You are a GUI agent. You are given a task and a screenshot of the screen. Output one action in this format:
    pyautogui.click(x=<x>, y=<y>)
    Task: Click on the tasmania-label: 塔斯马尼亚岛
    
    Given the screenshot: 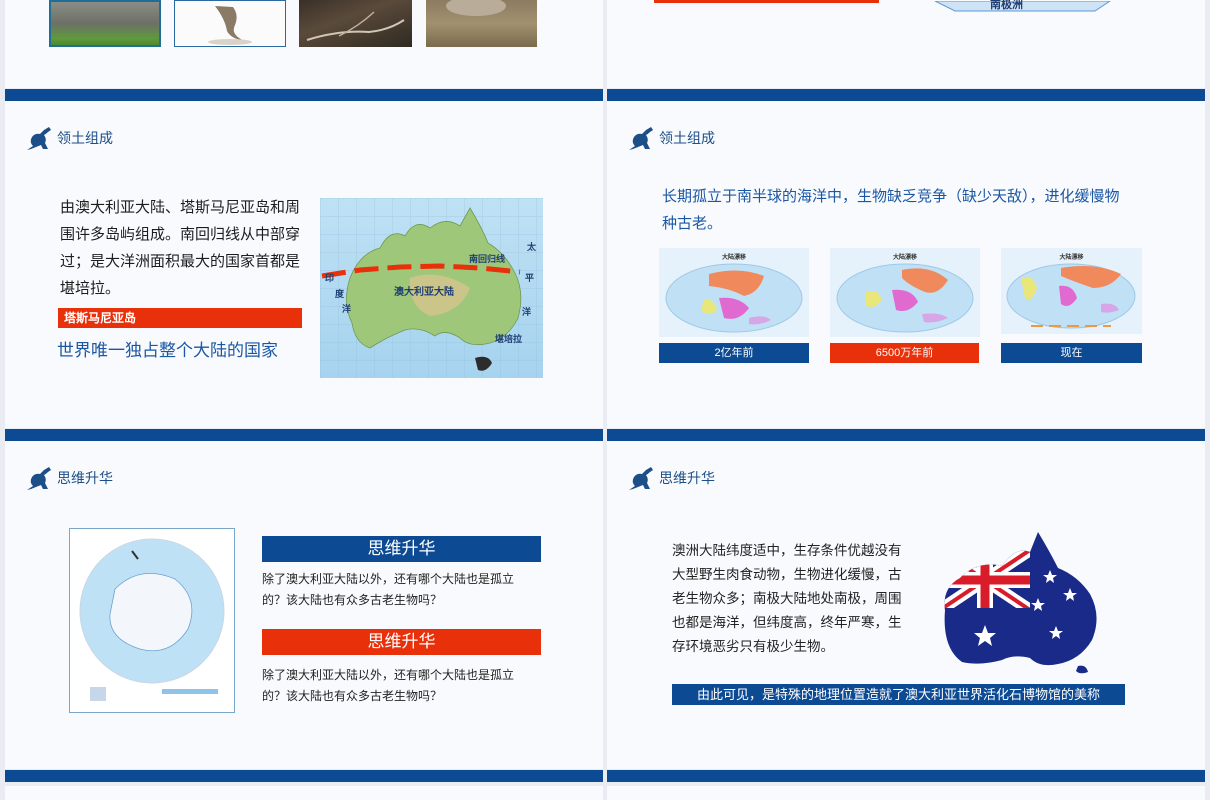 What is the action you would take?
    pyautogui.click(x=180, y=318)
    